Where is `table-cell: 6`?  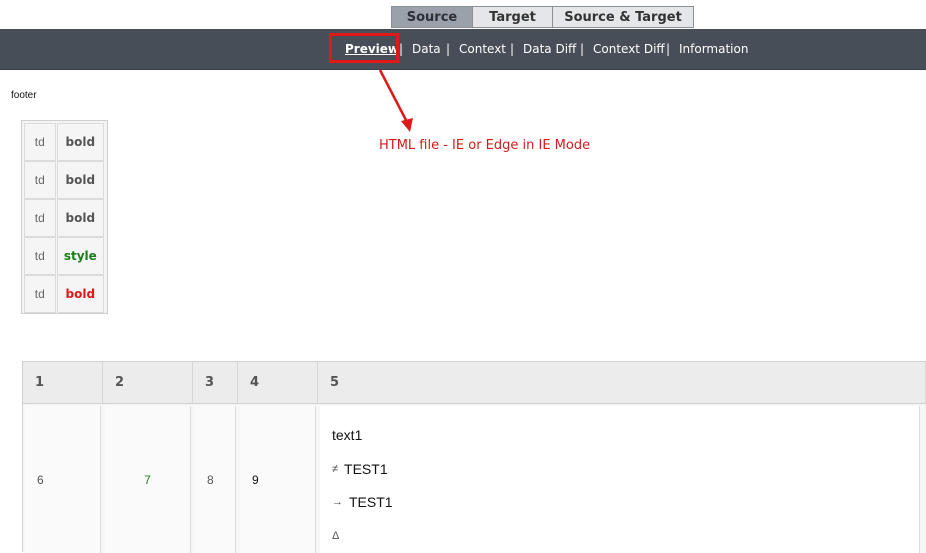 table-cell: 6 is located at coordinates (63, 479).